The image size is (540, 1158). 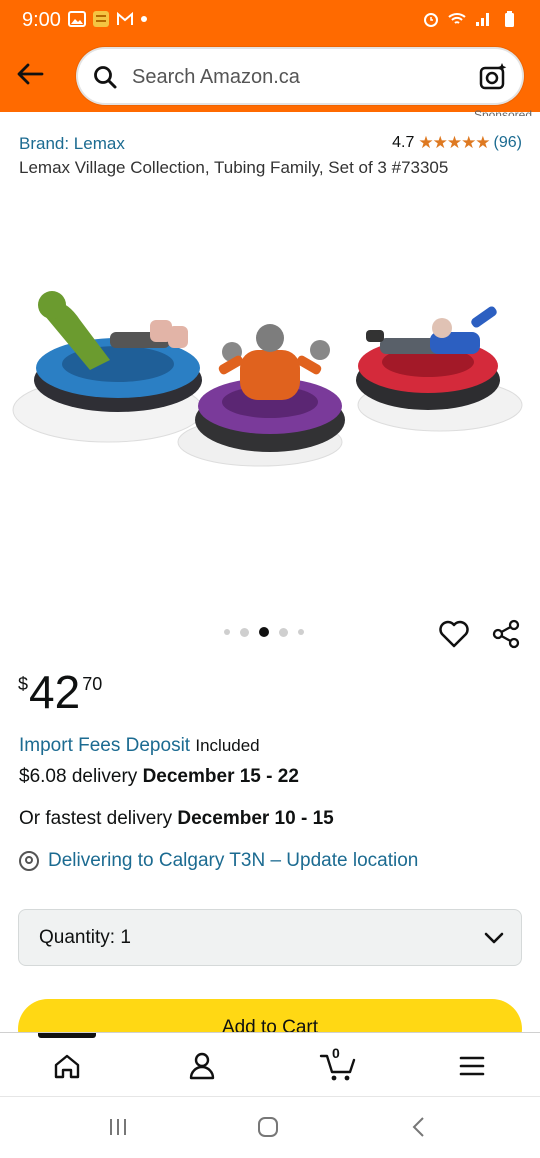 I want to click on signal-icon, so click(x=482, y=19).